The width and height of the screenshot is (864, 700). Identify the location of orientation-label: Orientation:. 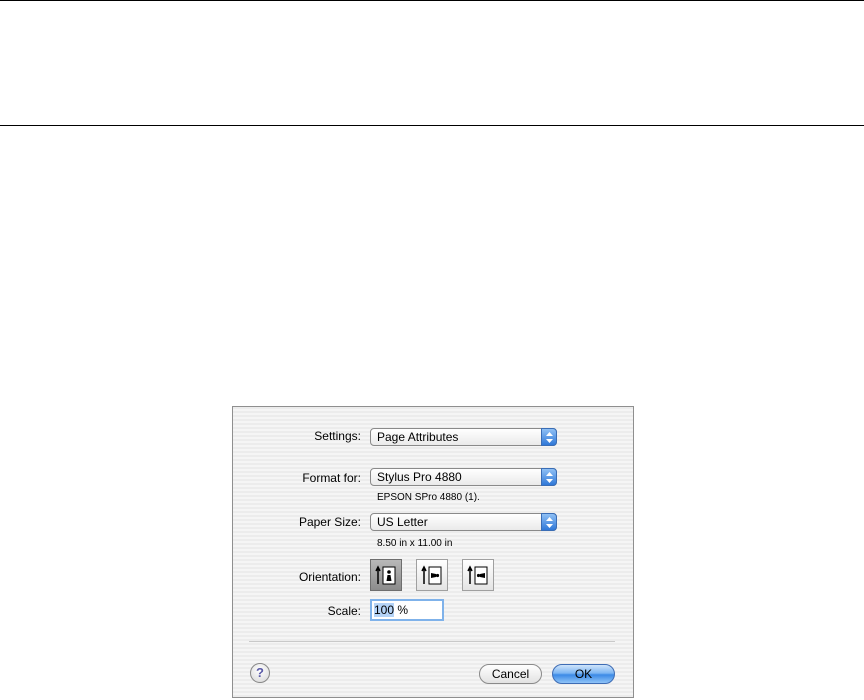
(329, 577).